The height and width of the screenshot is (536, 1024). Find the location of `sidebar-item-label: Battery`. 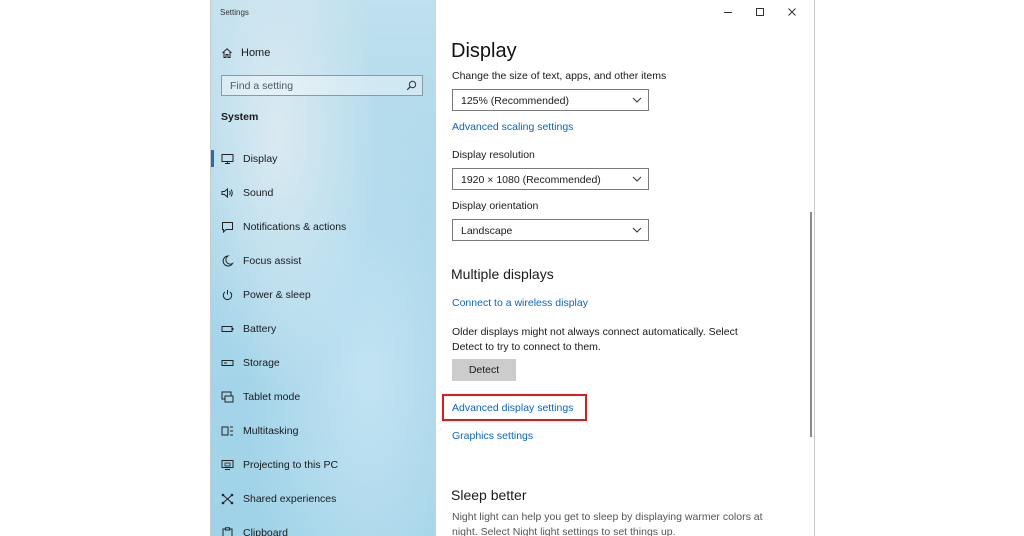

sidebar-item-label: Battery is located at coordinates (260, 329).